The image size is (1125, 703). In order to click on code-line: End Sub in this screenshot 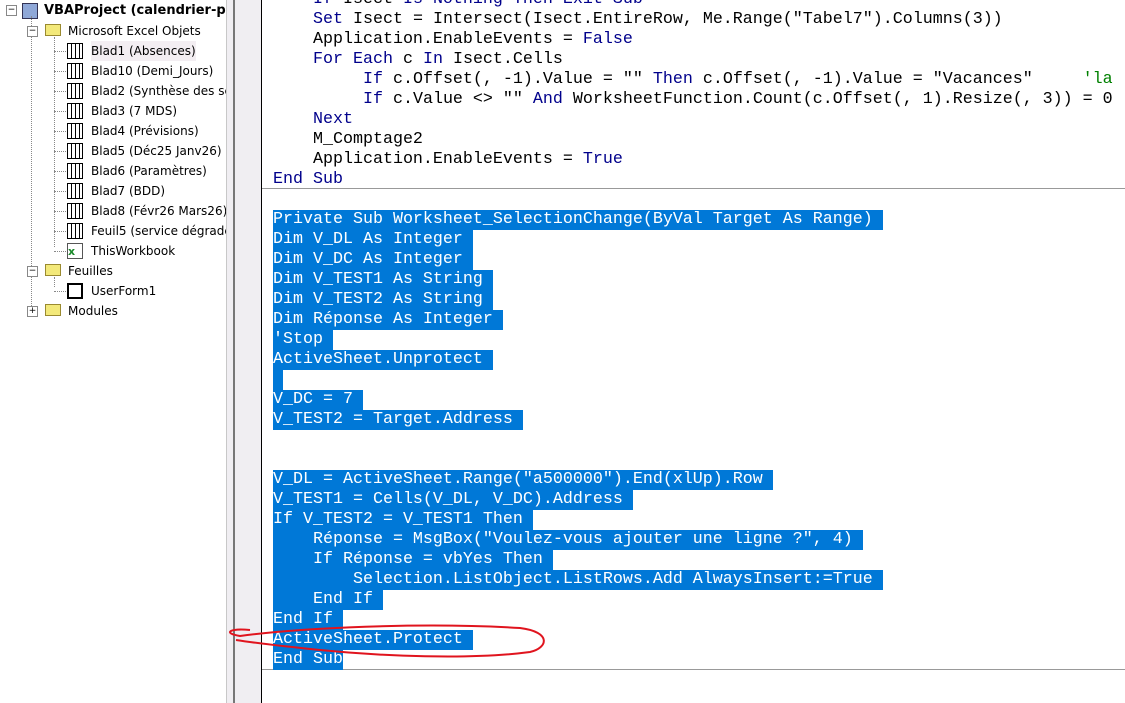, I will do `click(308, 180)`.